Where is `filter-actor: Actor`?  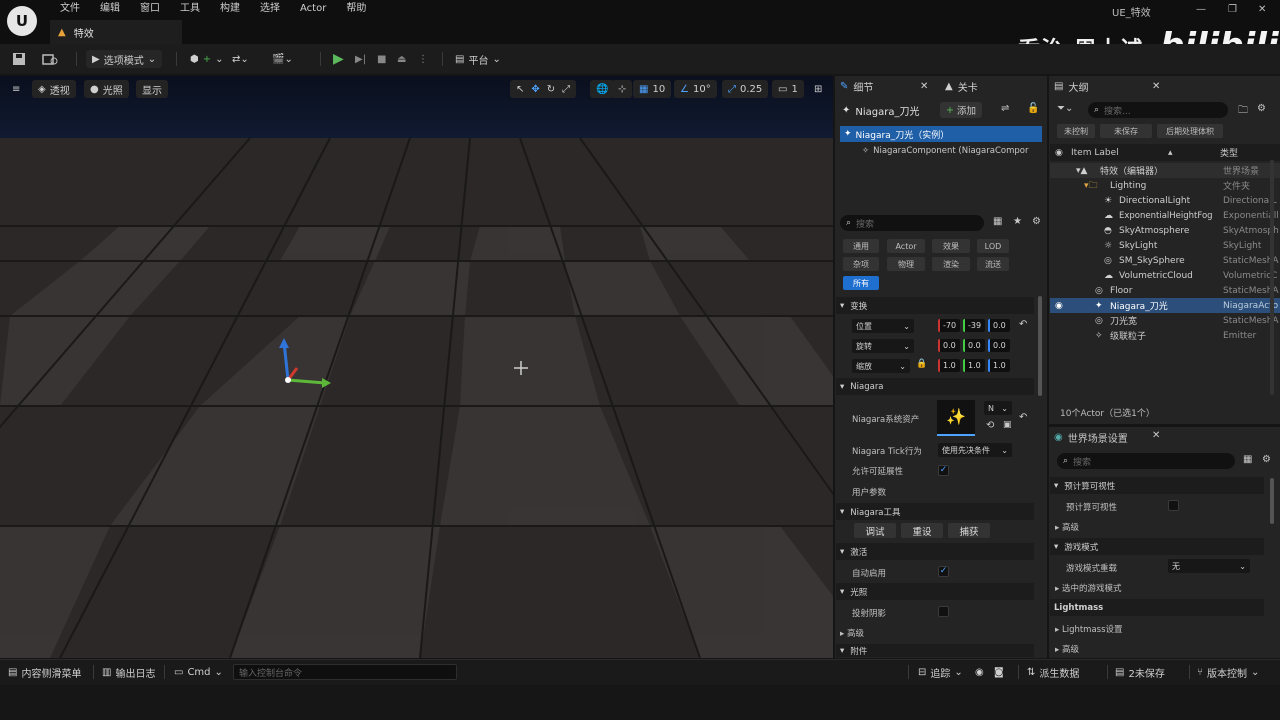 filter-actor: Actor is located at coordinates (906, 246).